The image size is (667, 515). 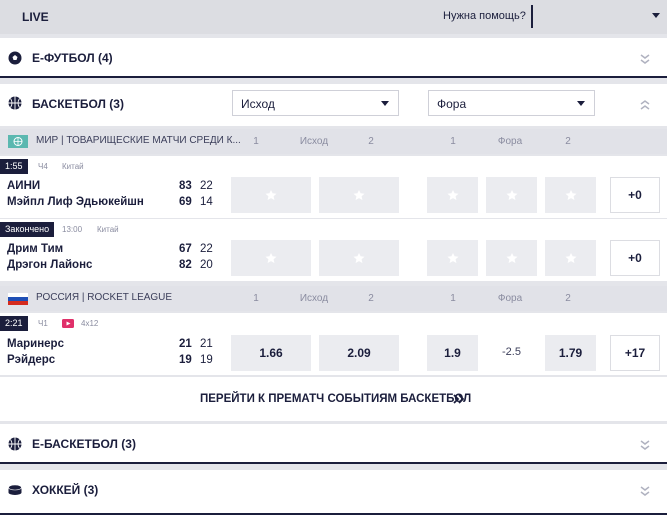 What do you see at coordinates (458, 399) in the screenshot?
I see `double-chevron-right-icon` at bounding box center [458, 399].